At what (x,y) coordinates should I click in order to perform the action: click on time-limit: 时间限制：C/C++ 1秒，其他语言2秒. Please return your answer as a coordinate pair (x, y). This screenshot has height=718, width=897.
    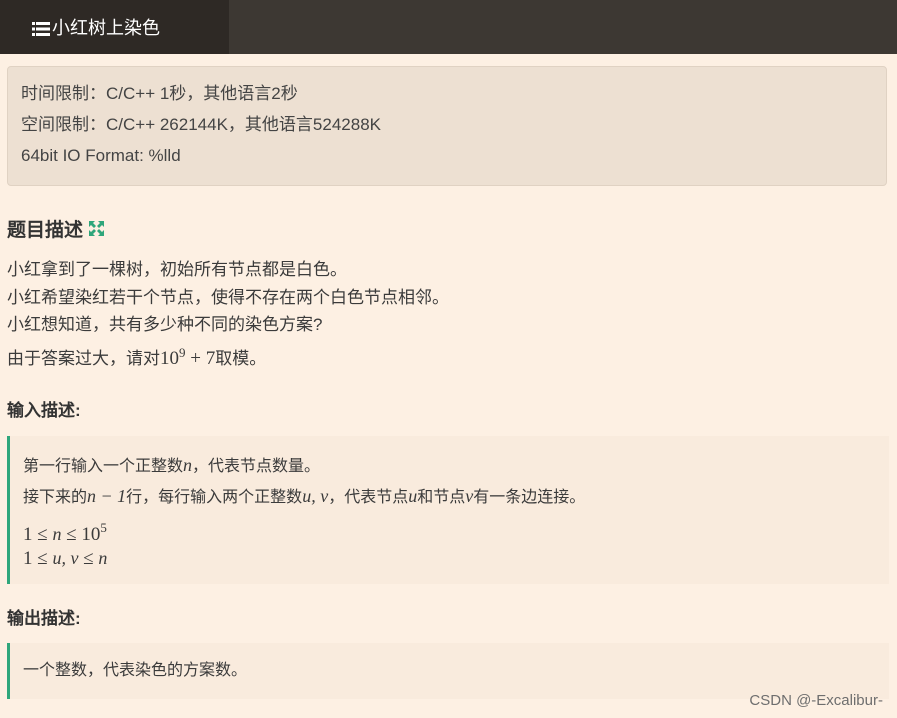
    Looking at the image, I should click on (159, 93).